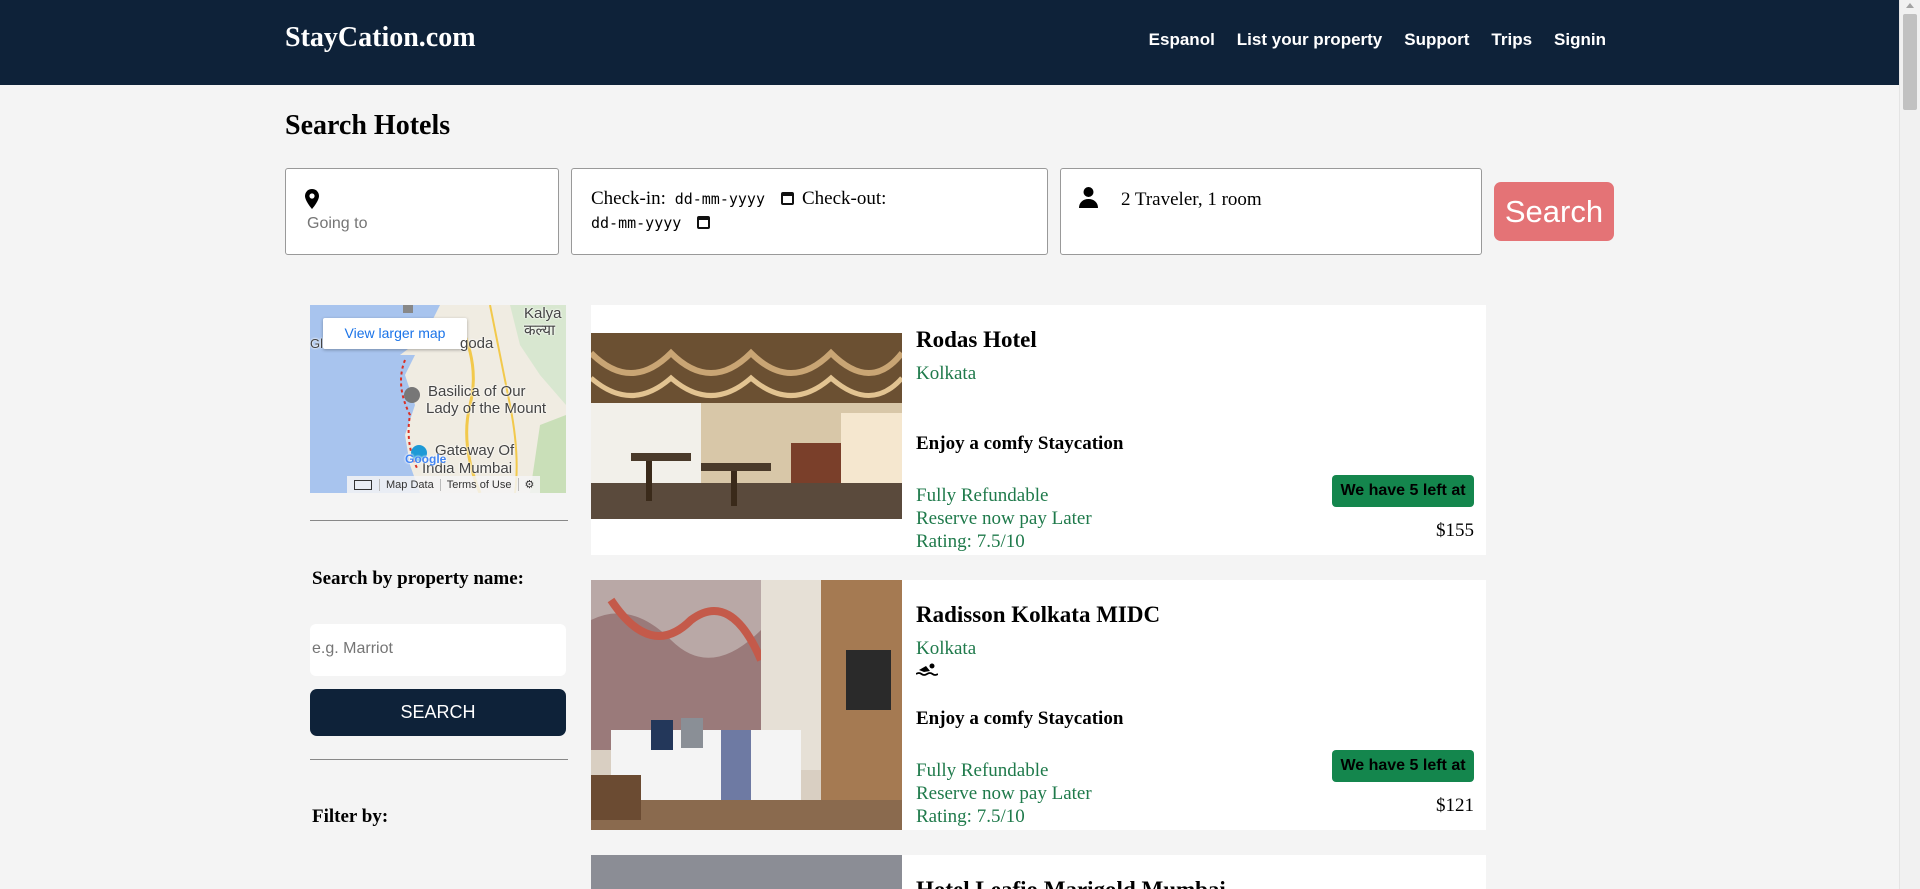  What do you see at coordinates (1909, 444) in the screenshot?
I see `page-scrollbar` at bounding box center [1909, 444].